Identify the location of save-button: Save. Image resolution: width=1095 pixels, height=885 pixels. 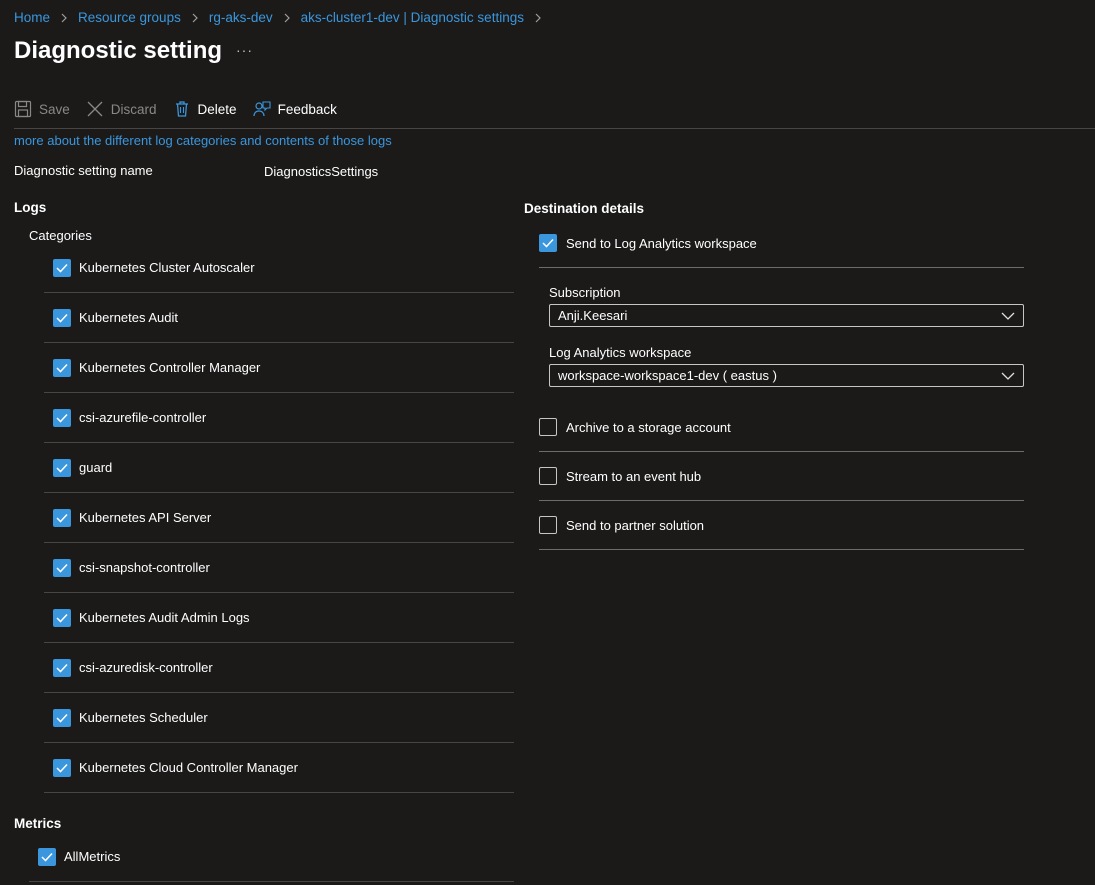
(42, 109).